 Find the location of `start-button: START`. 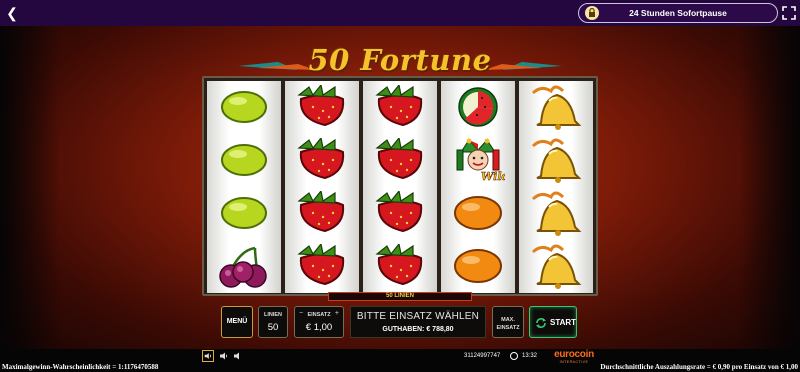

start-button: START is located at coordinates (553, 322).